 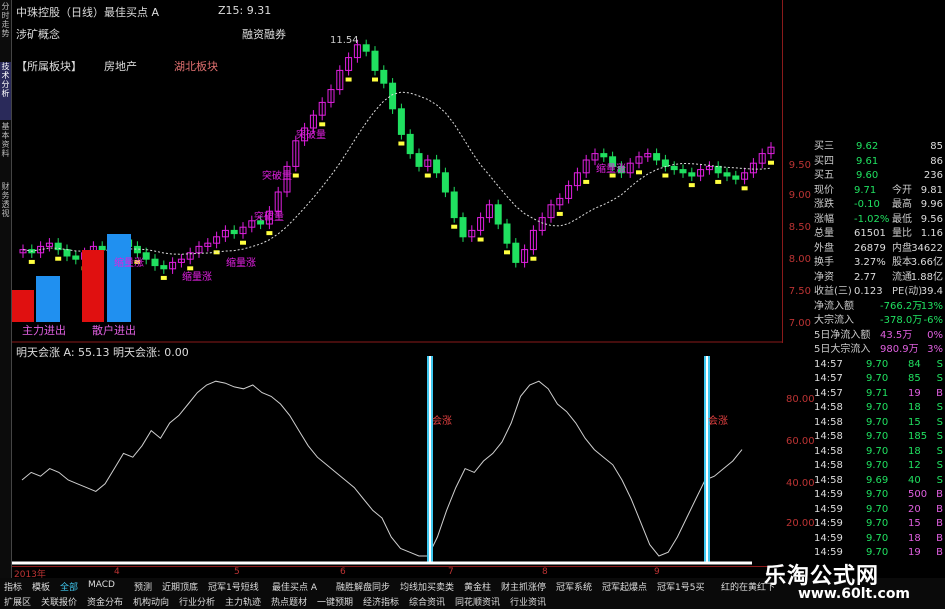 I want to click on main-force-flow-bar, so click(x=23, y=306).